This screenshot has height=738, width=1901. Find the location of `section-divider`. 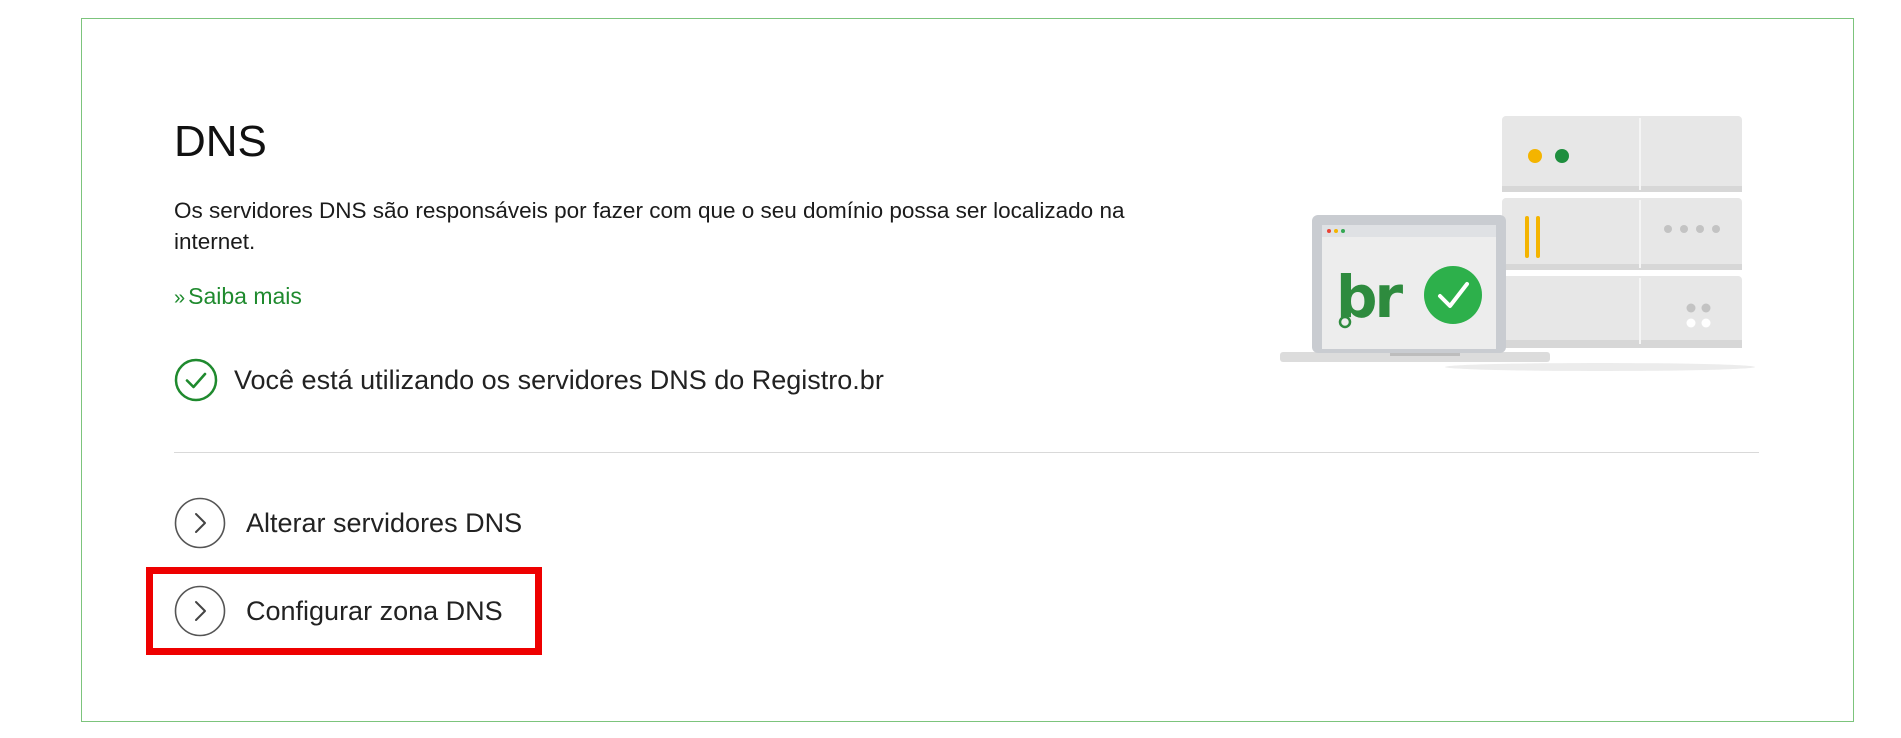

section-divider is located at coordinates (966, 452).